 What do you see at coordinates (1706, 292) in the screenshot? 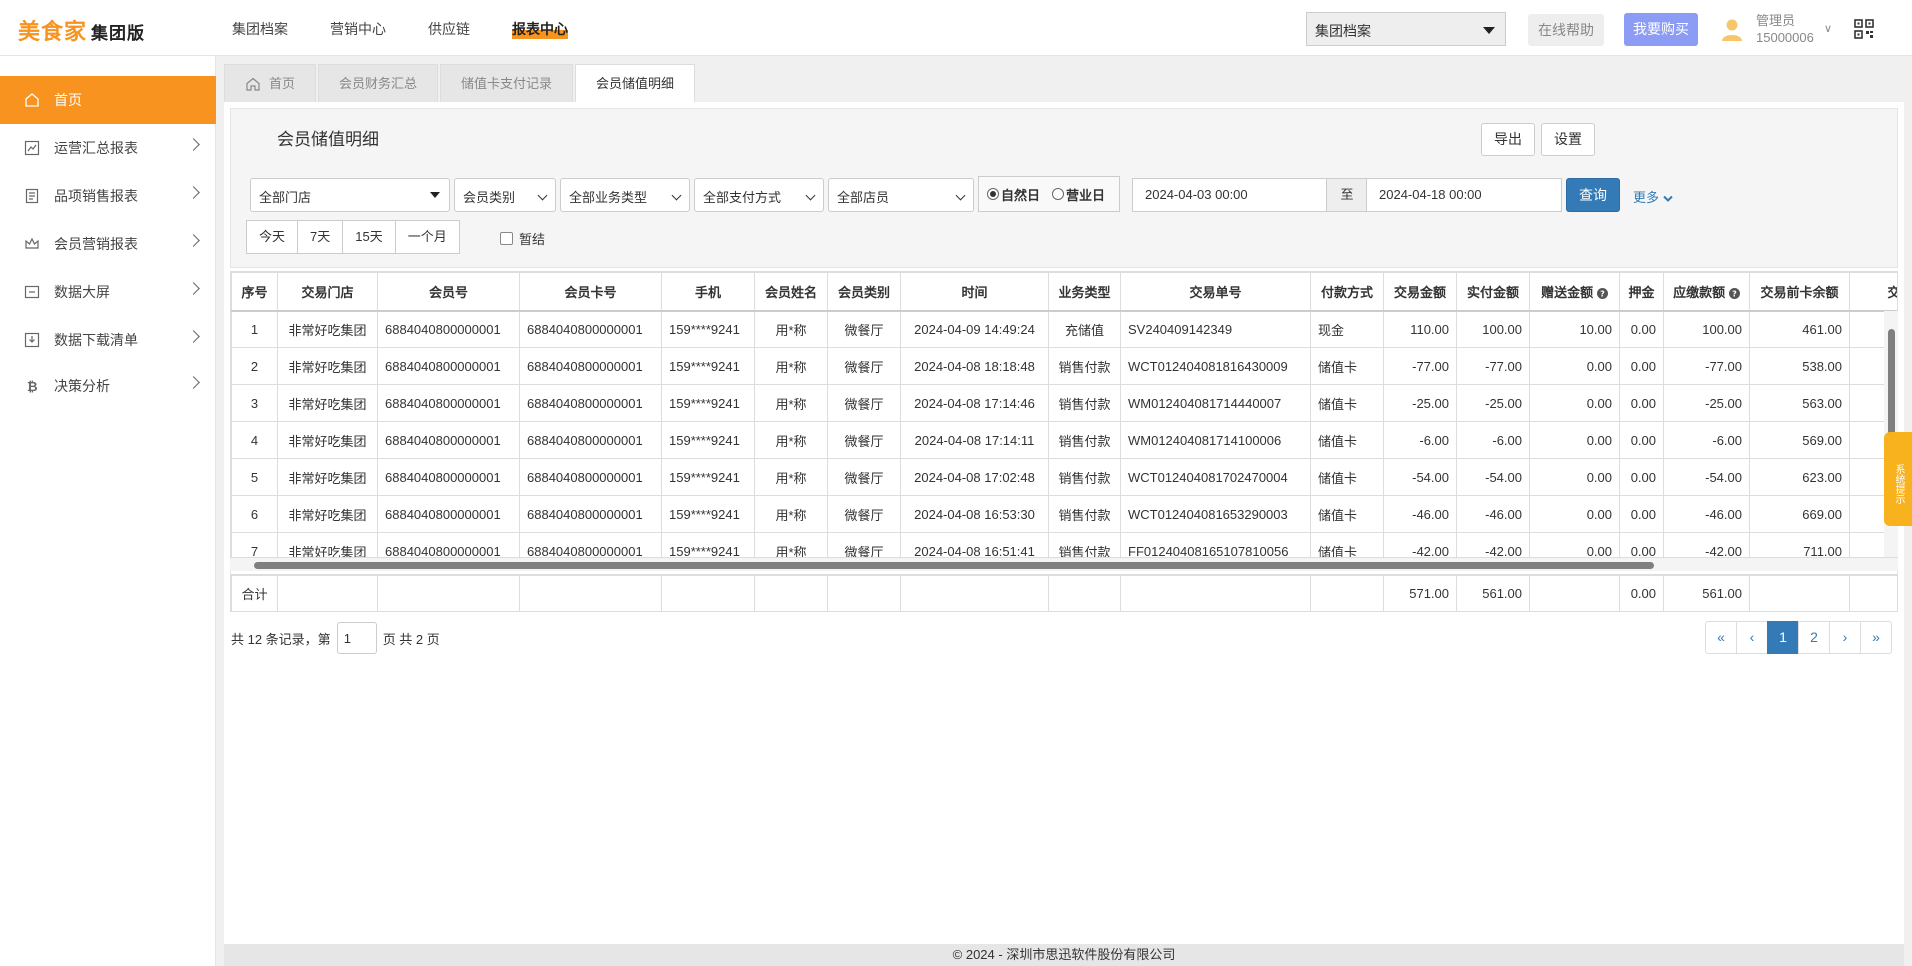
I see `column-header: 应缴款额 ?` at bounding box center [1706, 292].